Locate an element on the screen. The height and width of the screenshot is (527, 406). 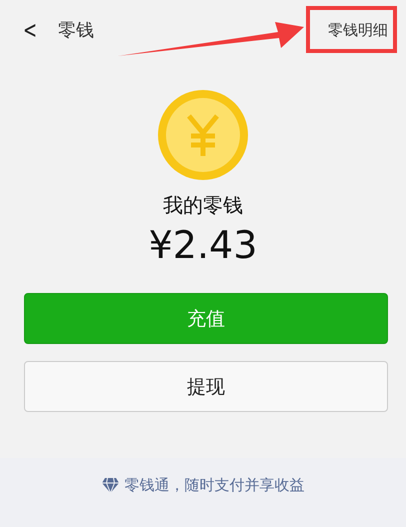
diamond-icon is located at coordinates (110, 485).